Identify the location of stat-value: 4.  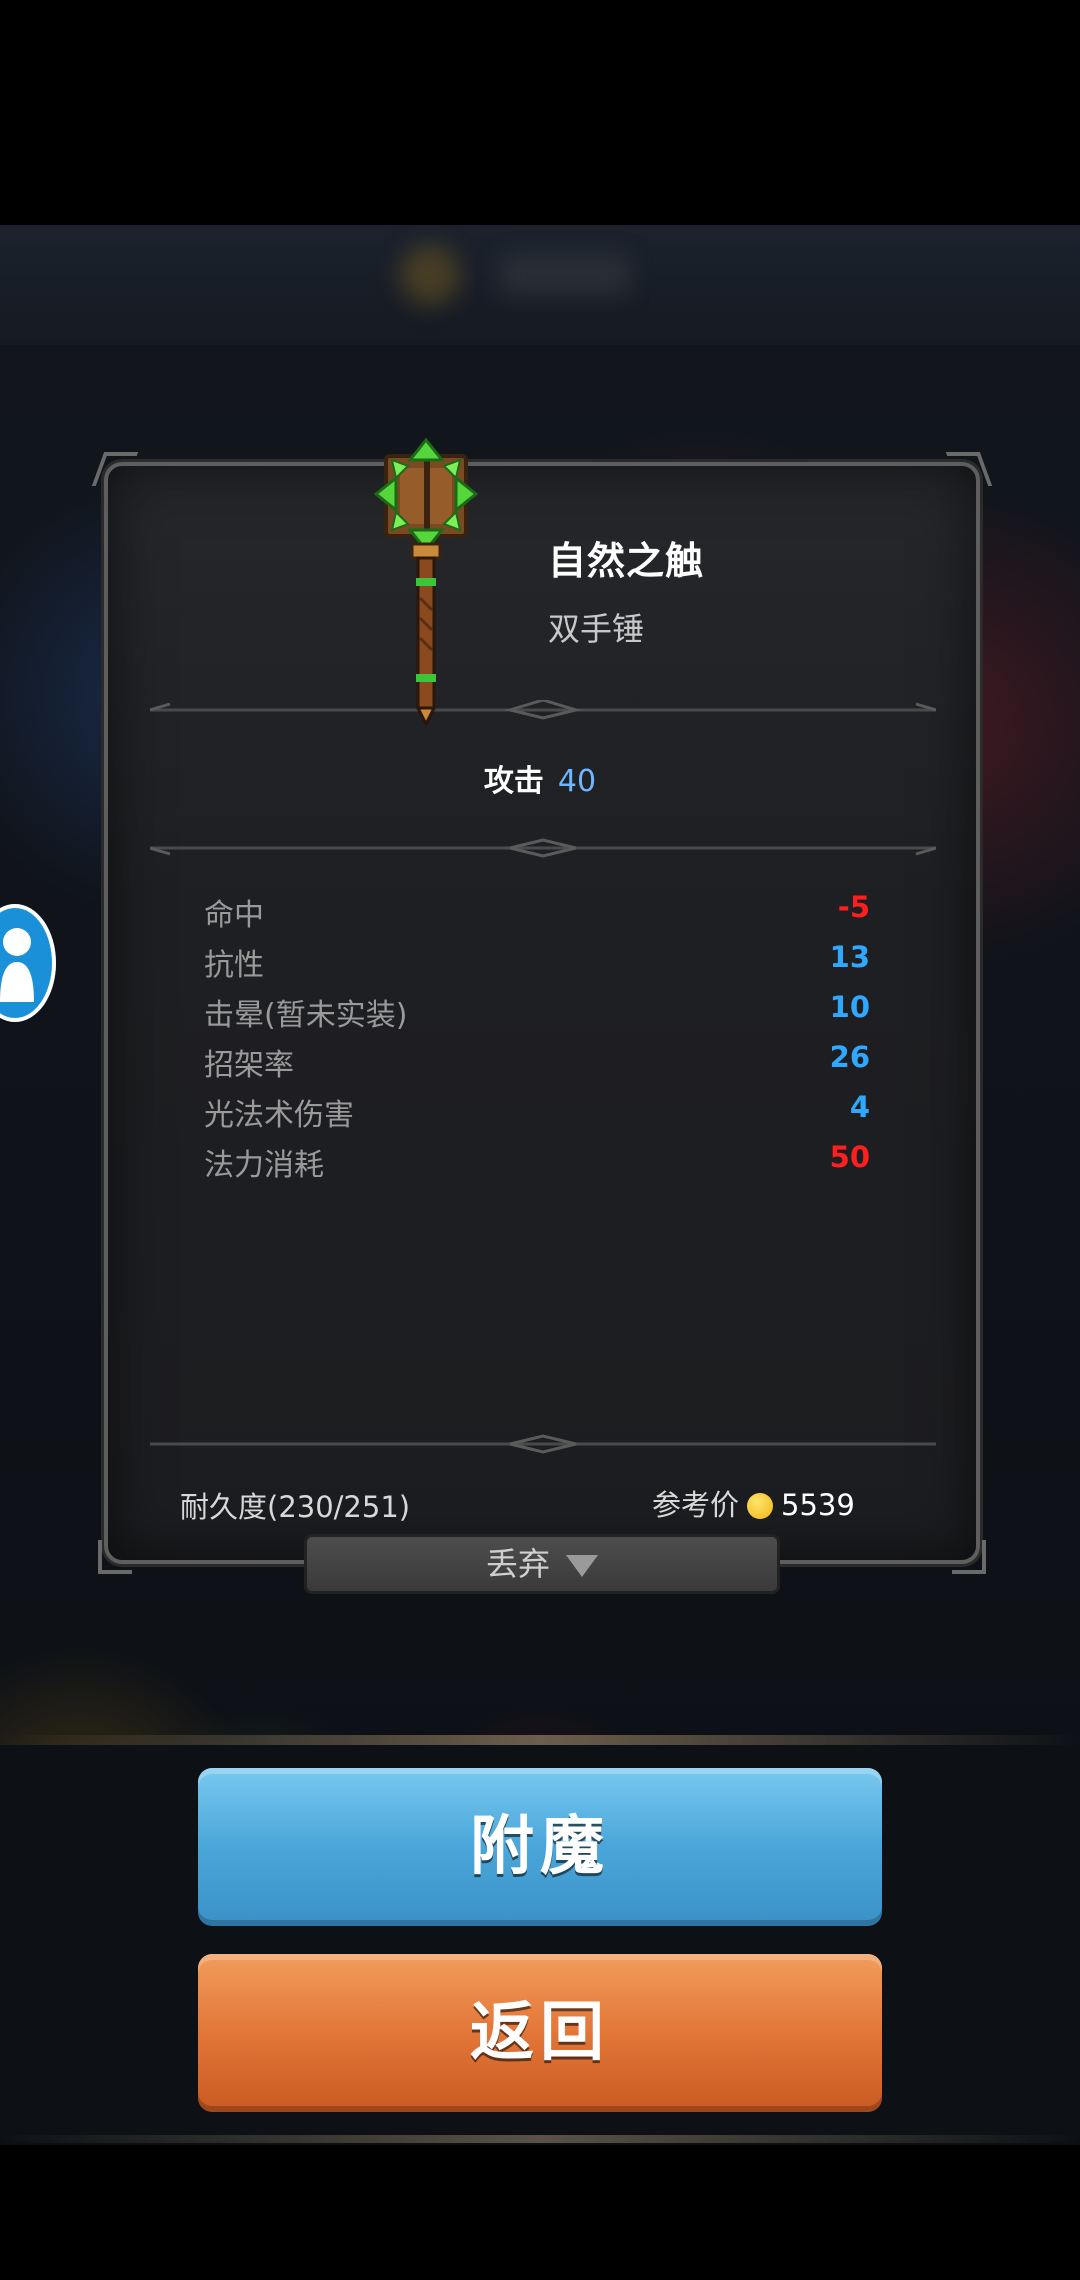
(859, 1107).